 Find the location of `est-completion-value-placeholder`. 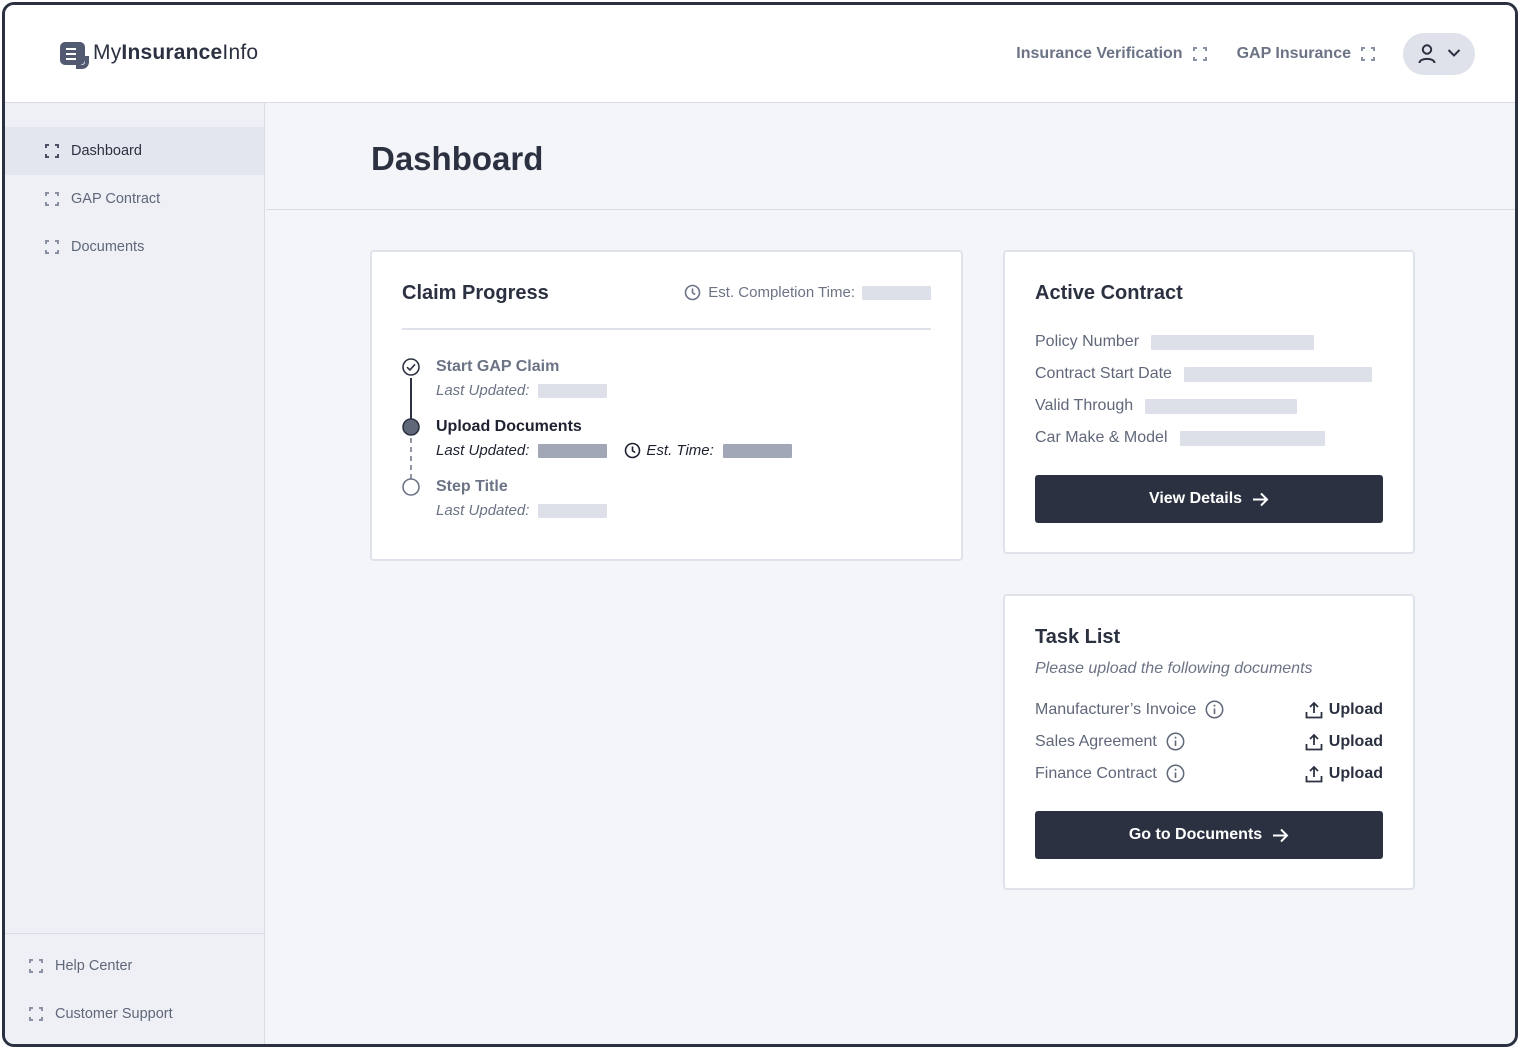

est-completion-value-placeholder is located at coordinates (896, 292).